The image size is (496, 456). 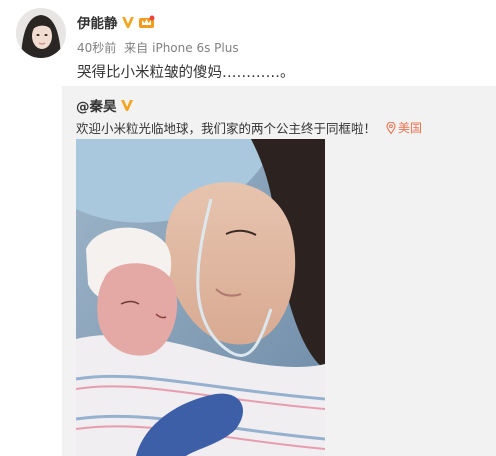 I want to click on repost-author-name: @秦昊, so click(x=96, y=105).